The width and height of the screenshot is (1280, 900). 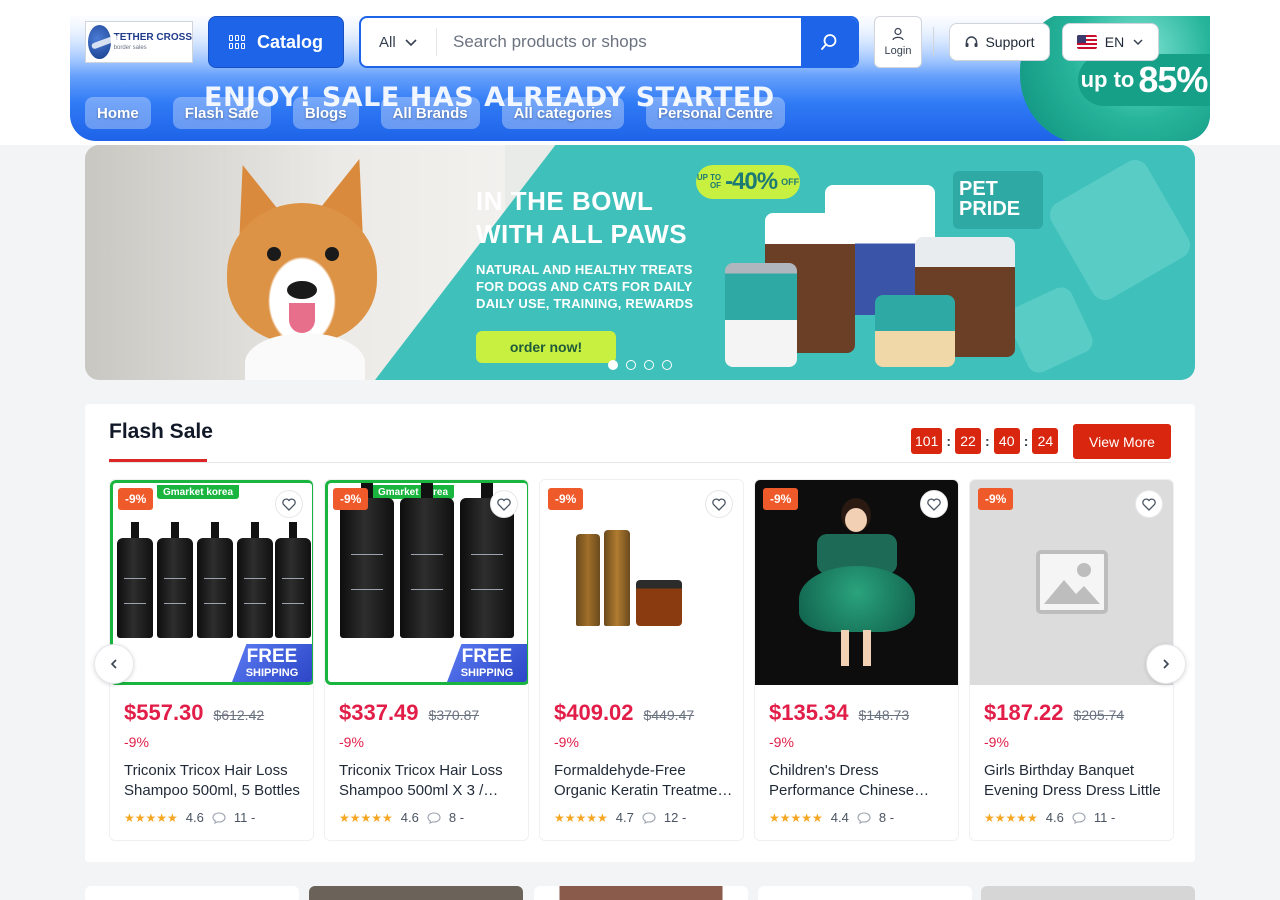 I want to click on product-price: $187.22, so click(x=1024, y=712).